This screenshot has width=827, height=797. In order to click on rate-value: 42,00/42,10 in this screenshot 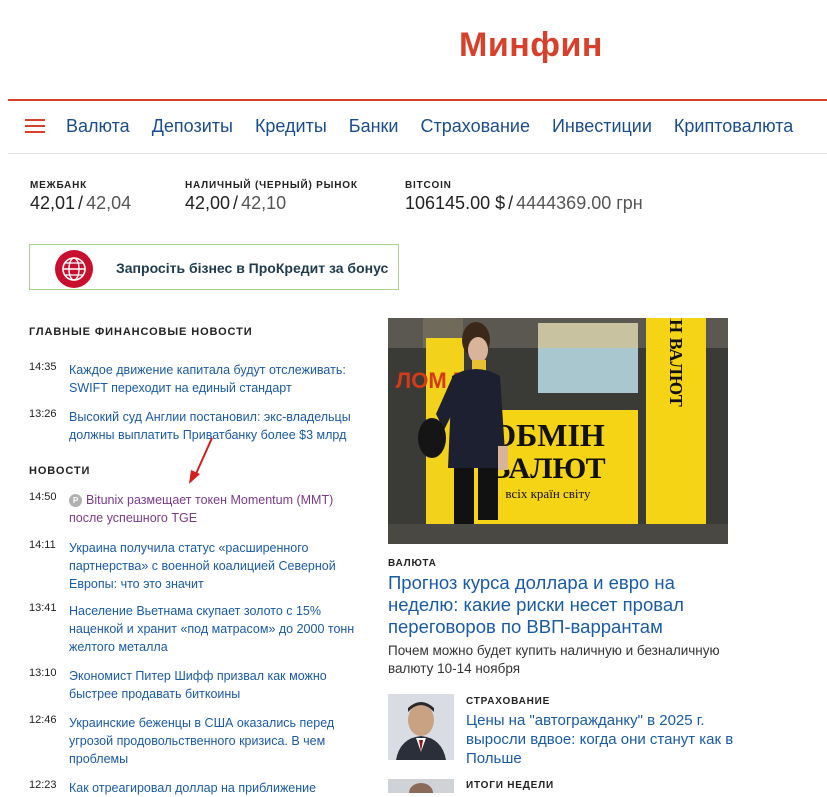, I will do `click(236, 203)`.